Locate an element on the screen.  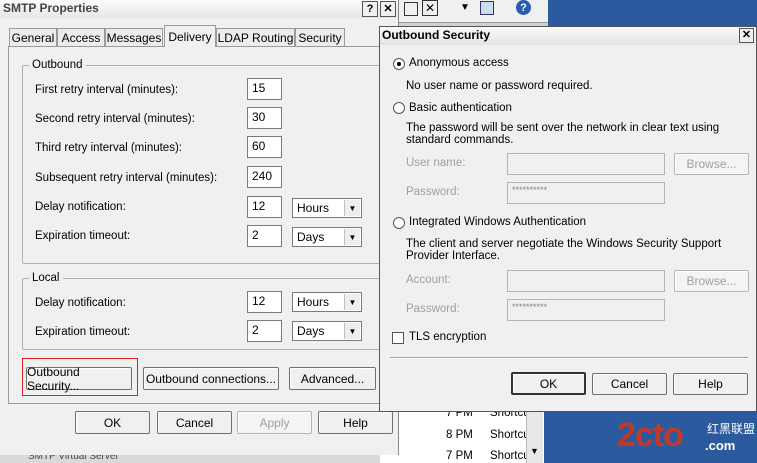
local-expiration-label: Expiration timeout: is located at coordinates (83, 332).